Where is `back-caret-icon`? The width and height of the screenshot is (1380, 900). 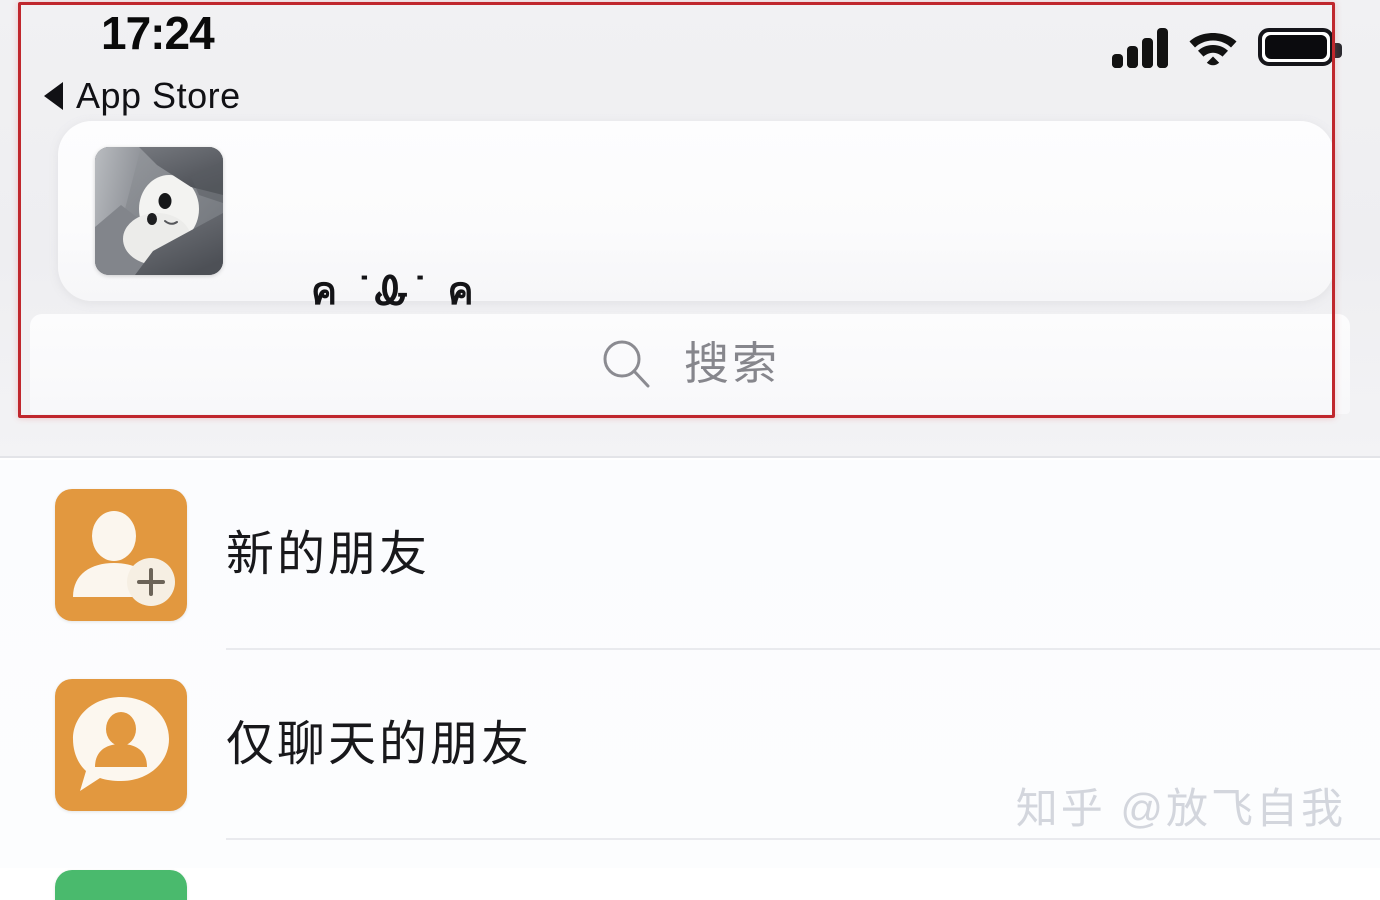 back-caret-icon is located at coordinates (53, 96).